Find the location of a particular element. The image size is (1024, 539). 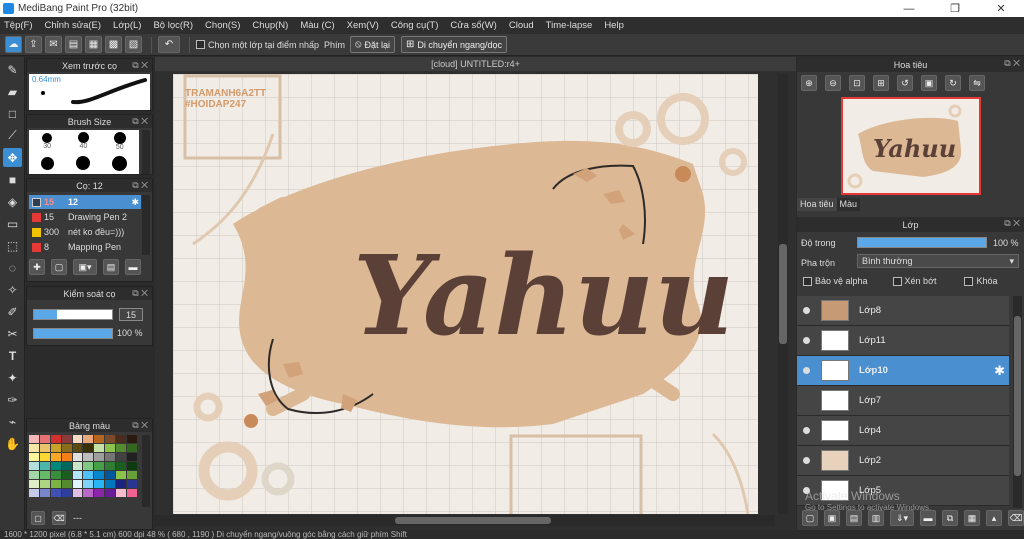

canvas-tab: [cloud] UNTITLED:r4+ is located at coordinates (475, 64).